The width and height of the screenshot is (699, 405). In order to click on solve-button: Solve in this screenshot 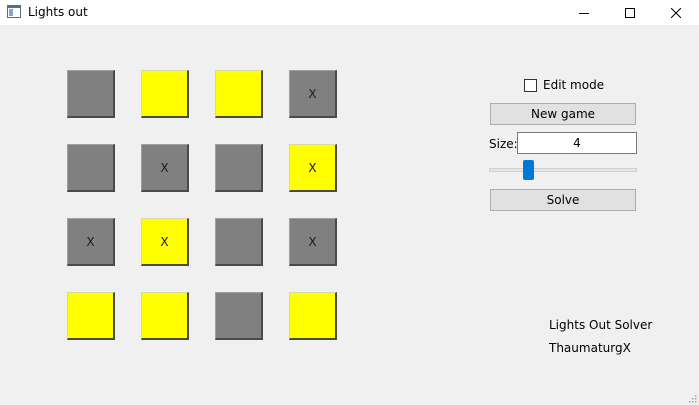, I will do `click(563, 200)`.